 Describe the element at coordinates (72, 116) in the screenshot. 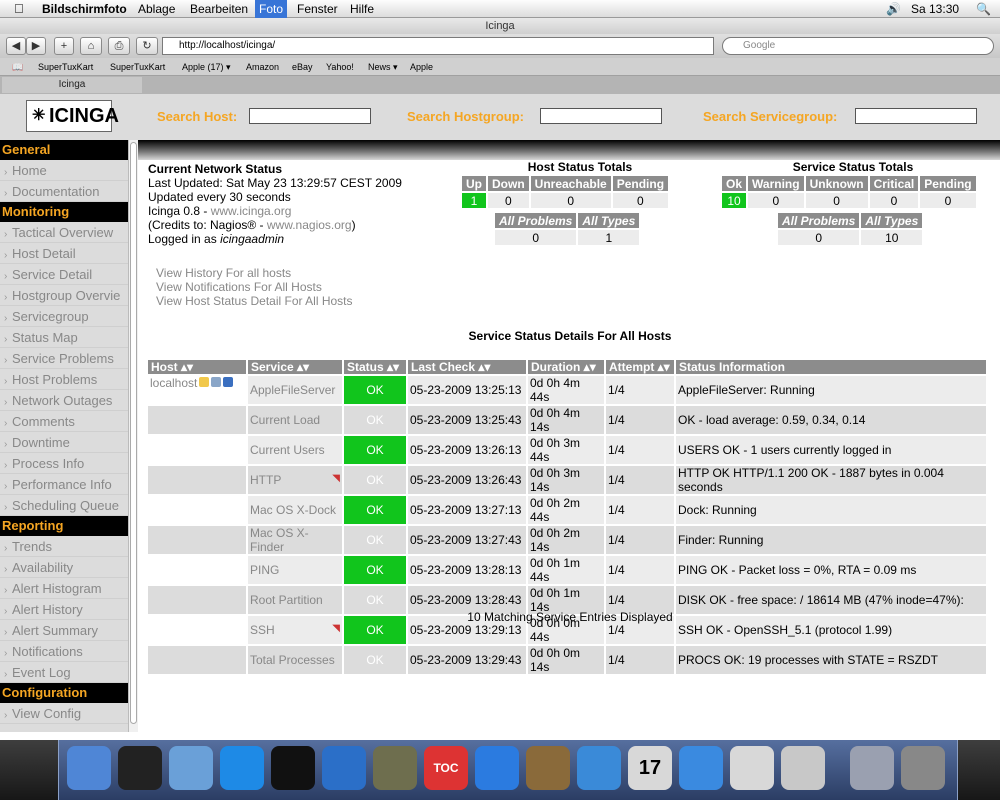

I see `icinga-logo: ✳ ICINGA` at that location.